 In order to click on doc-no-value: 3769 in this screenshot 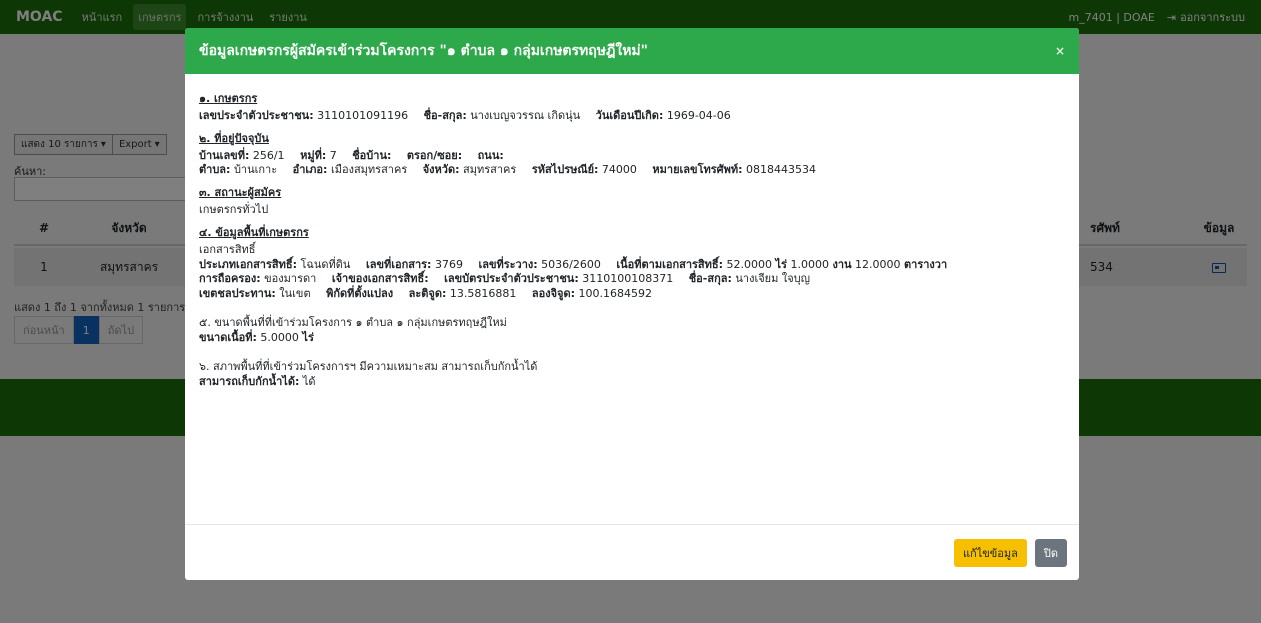, I will do `click(448, 264)`.